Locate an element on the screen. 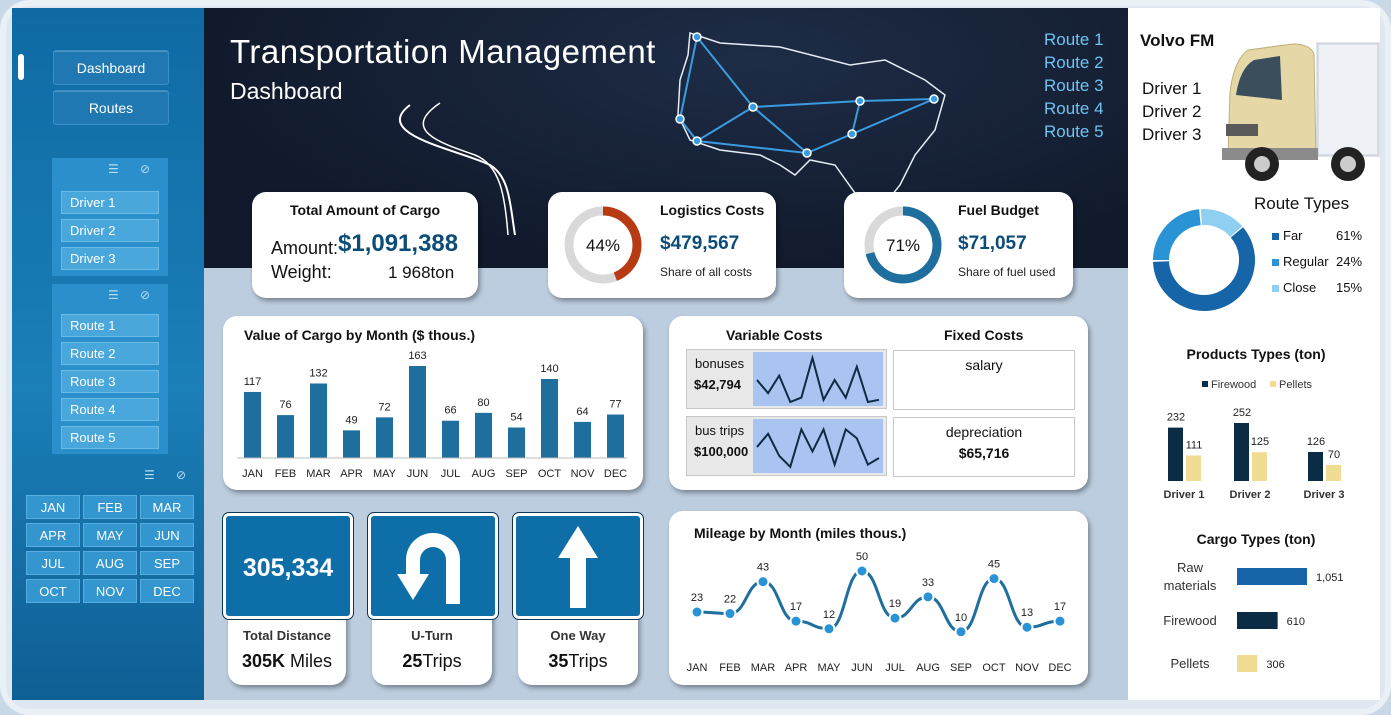 The image size is (1391, 715). products-bar-value: 70 is located at coordinates (1334, 455).